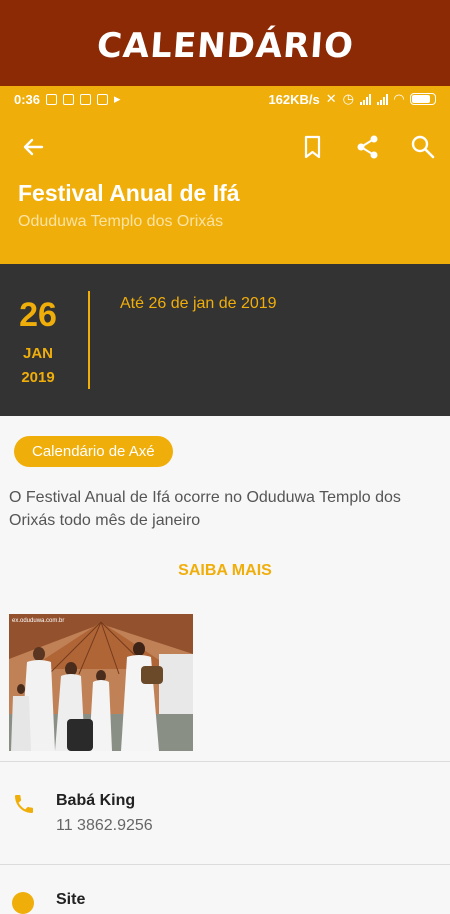 The height and width of the screenshot is (914, 450). Describe the element at coordinates (38, 377) in the screenshot. I see `date-year: 2019` at that location.